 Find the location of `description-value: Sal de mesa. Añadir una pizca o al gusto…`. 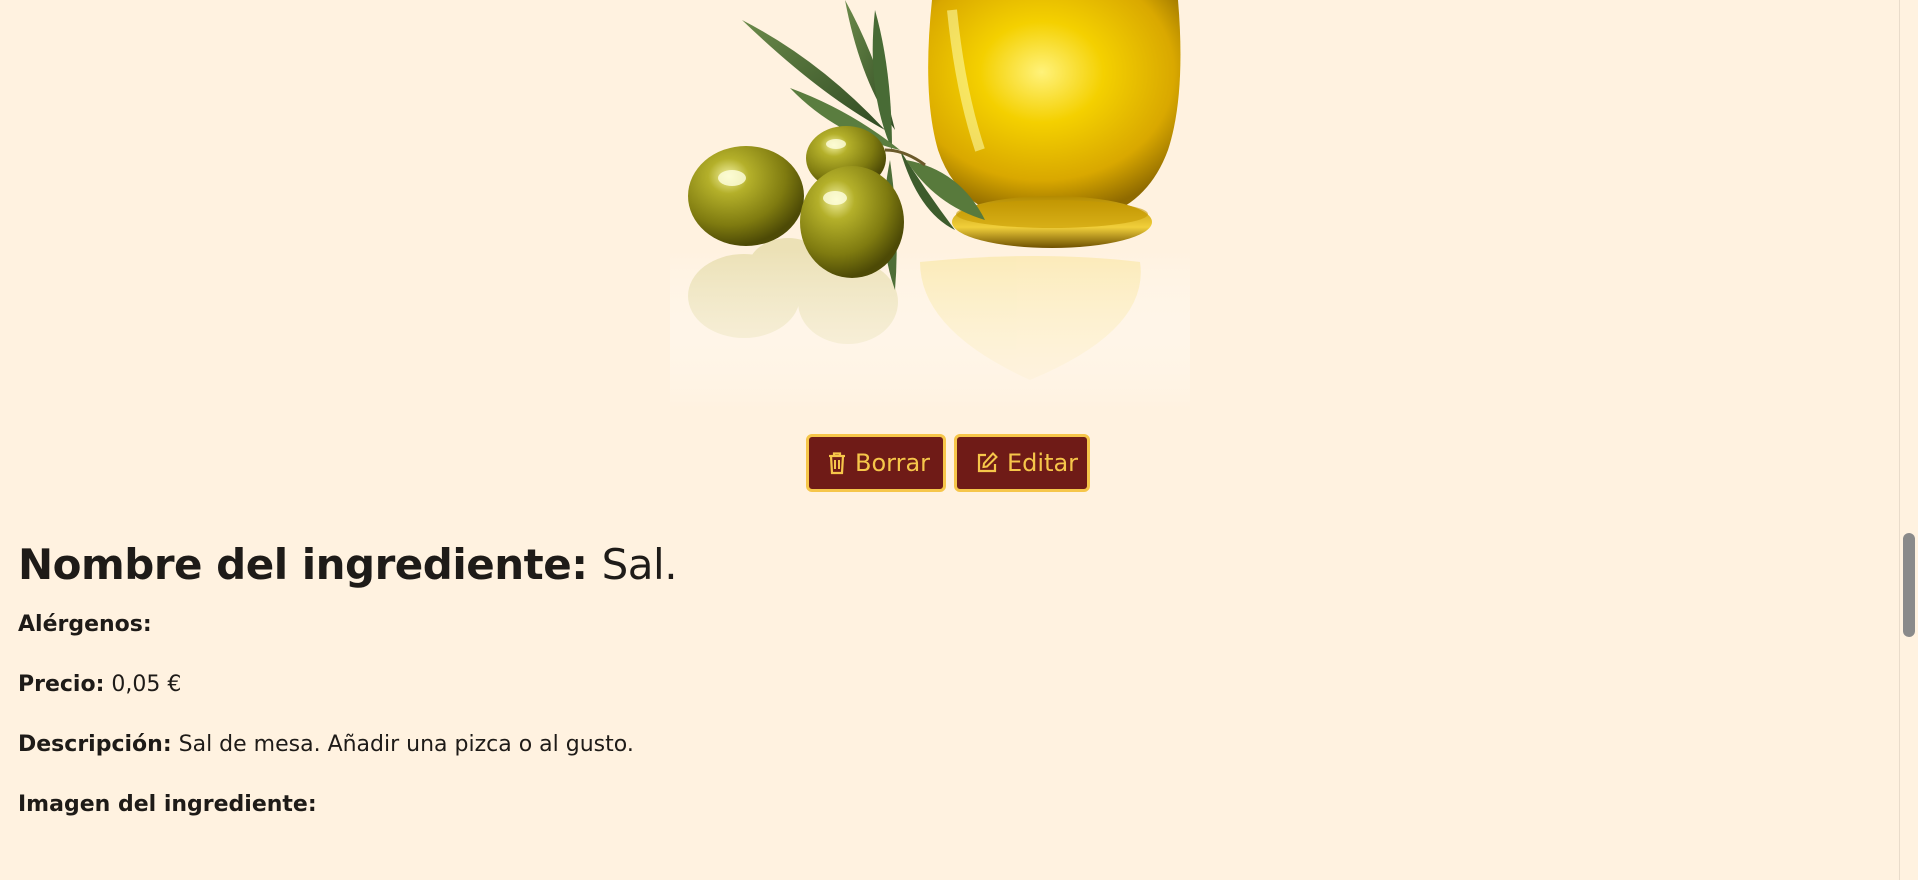

description-value: Sal de mesa. Añadir una pizca o al gusto… is located at coordinates (406, 744).